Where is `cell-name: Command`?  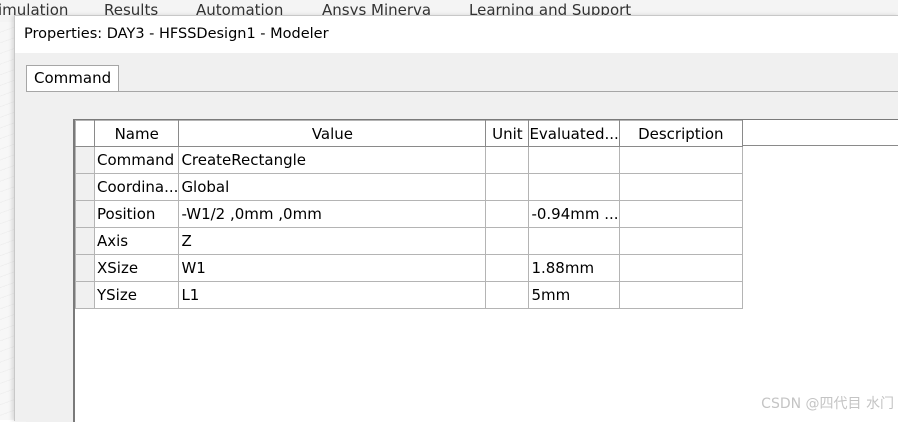
cell-name: Command is located at coordinates (136, 160).